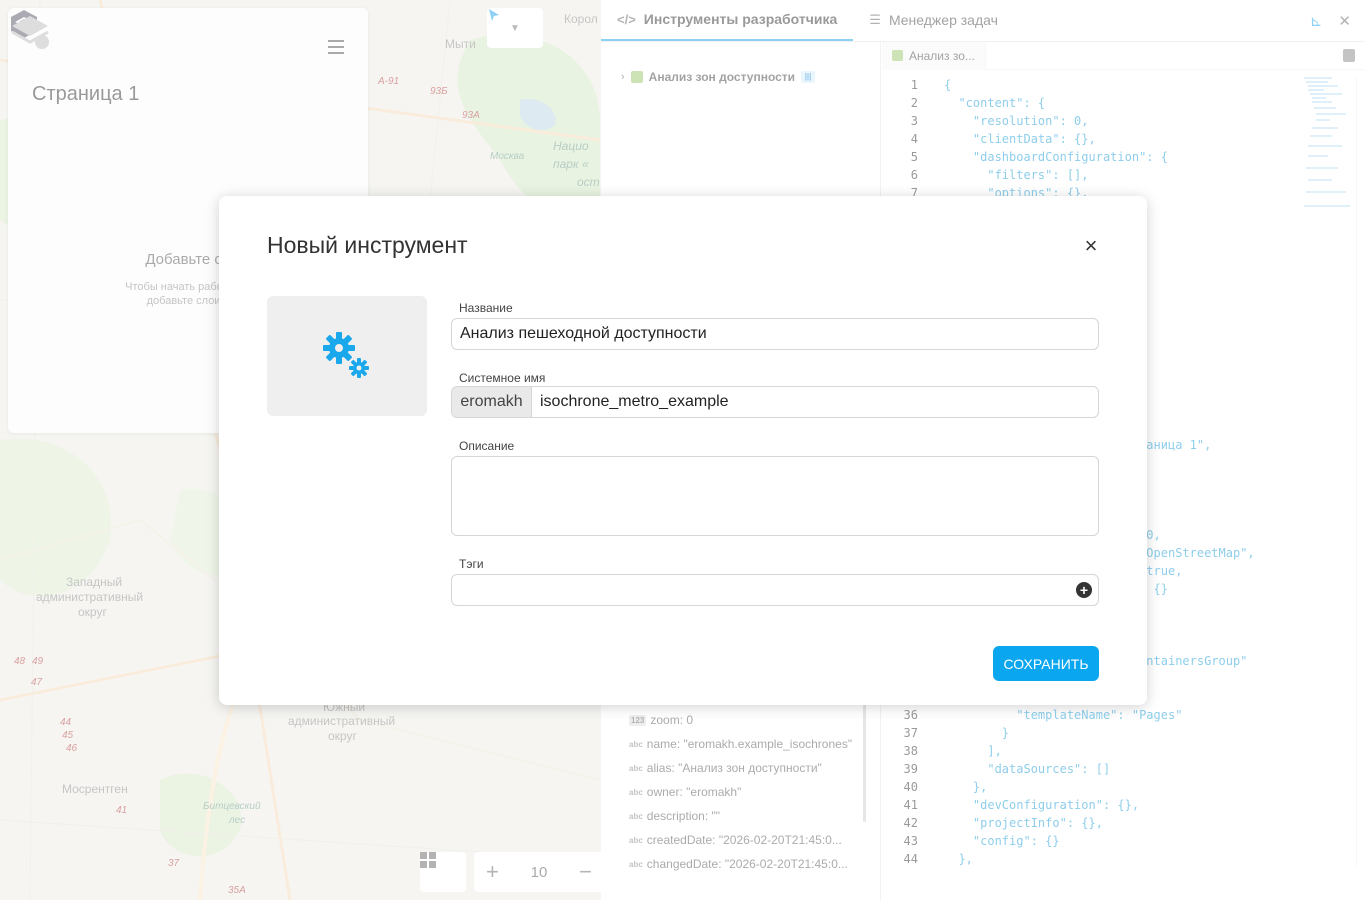 Image resolution: width=1365 pixels, height=900 pixels. Describe the element at coordinates (471, 564) in the screenshot. I see `tags-label: Тэги` at that location.